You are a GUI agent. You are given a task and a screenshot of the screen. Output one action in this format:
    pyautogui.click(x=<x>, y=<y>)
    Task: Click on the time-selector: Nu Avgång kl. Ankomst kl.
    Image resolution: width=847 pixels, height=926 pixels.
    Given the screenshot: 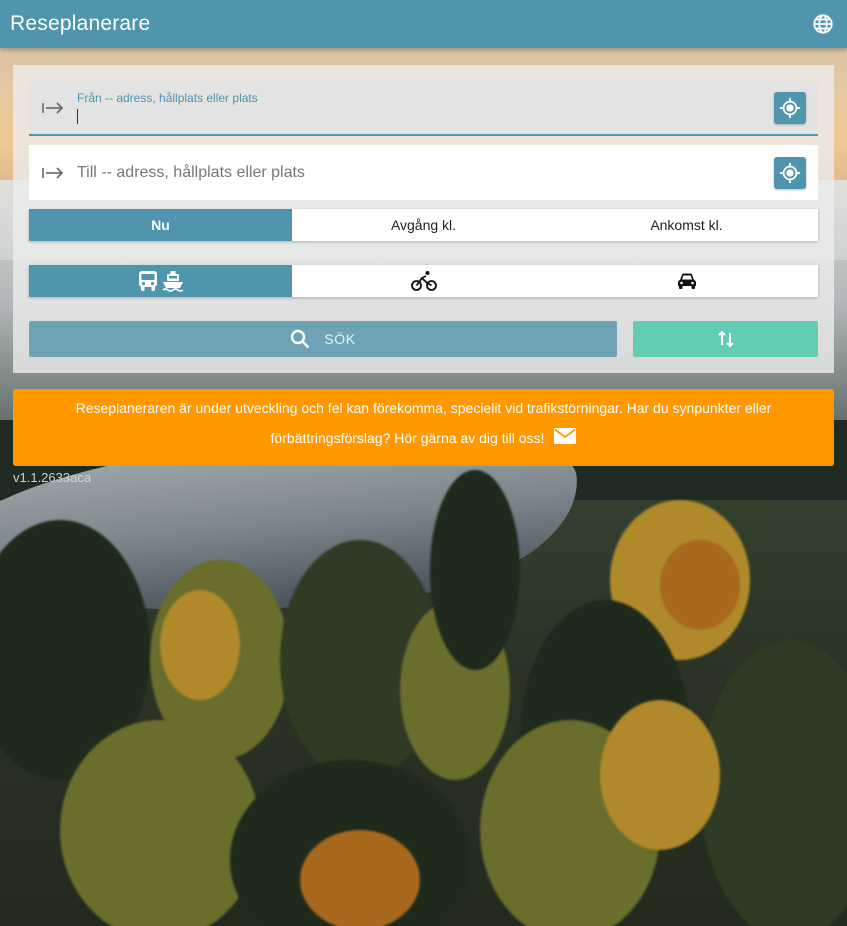 What is the action you would take?
    pyautogui.click(x=423, y=225)
    